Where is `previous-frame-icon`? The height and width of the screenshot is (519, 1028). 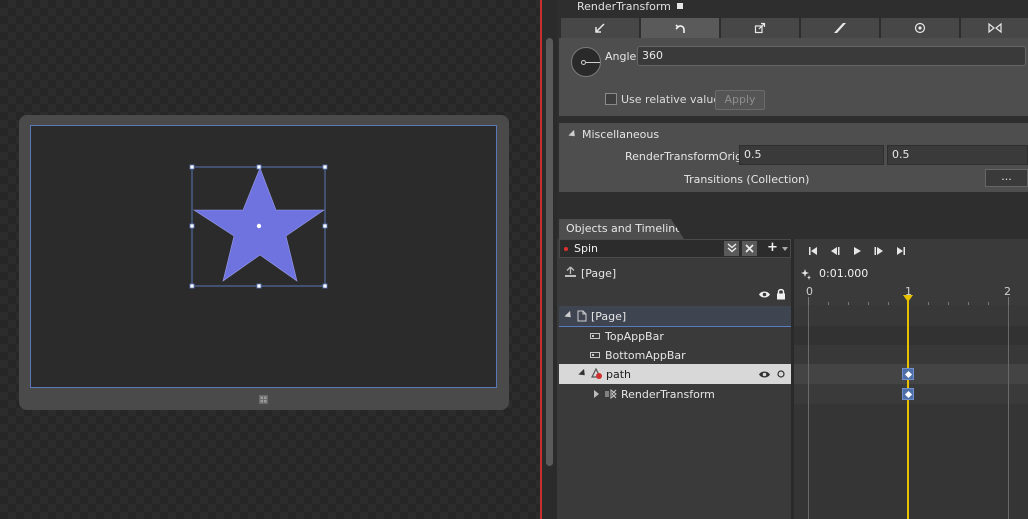
previous-frame-icon is located at coordinates (835, 251).